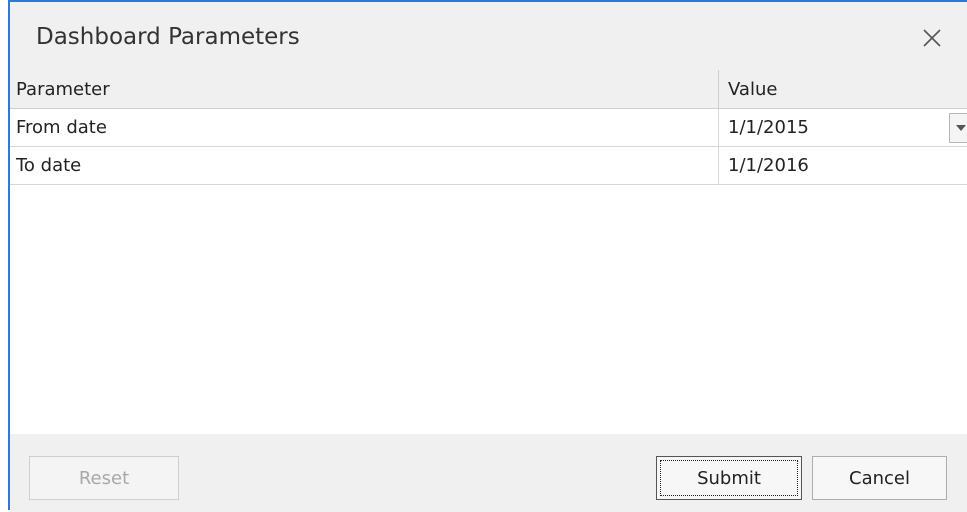 The width and height of the screenshot is (967, 512). I want to click on parameter-name-cell: From date, so click(364, 127).